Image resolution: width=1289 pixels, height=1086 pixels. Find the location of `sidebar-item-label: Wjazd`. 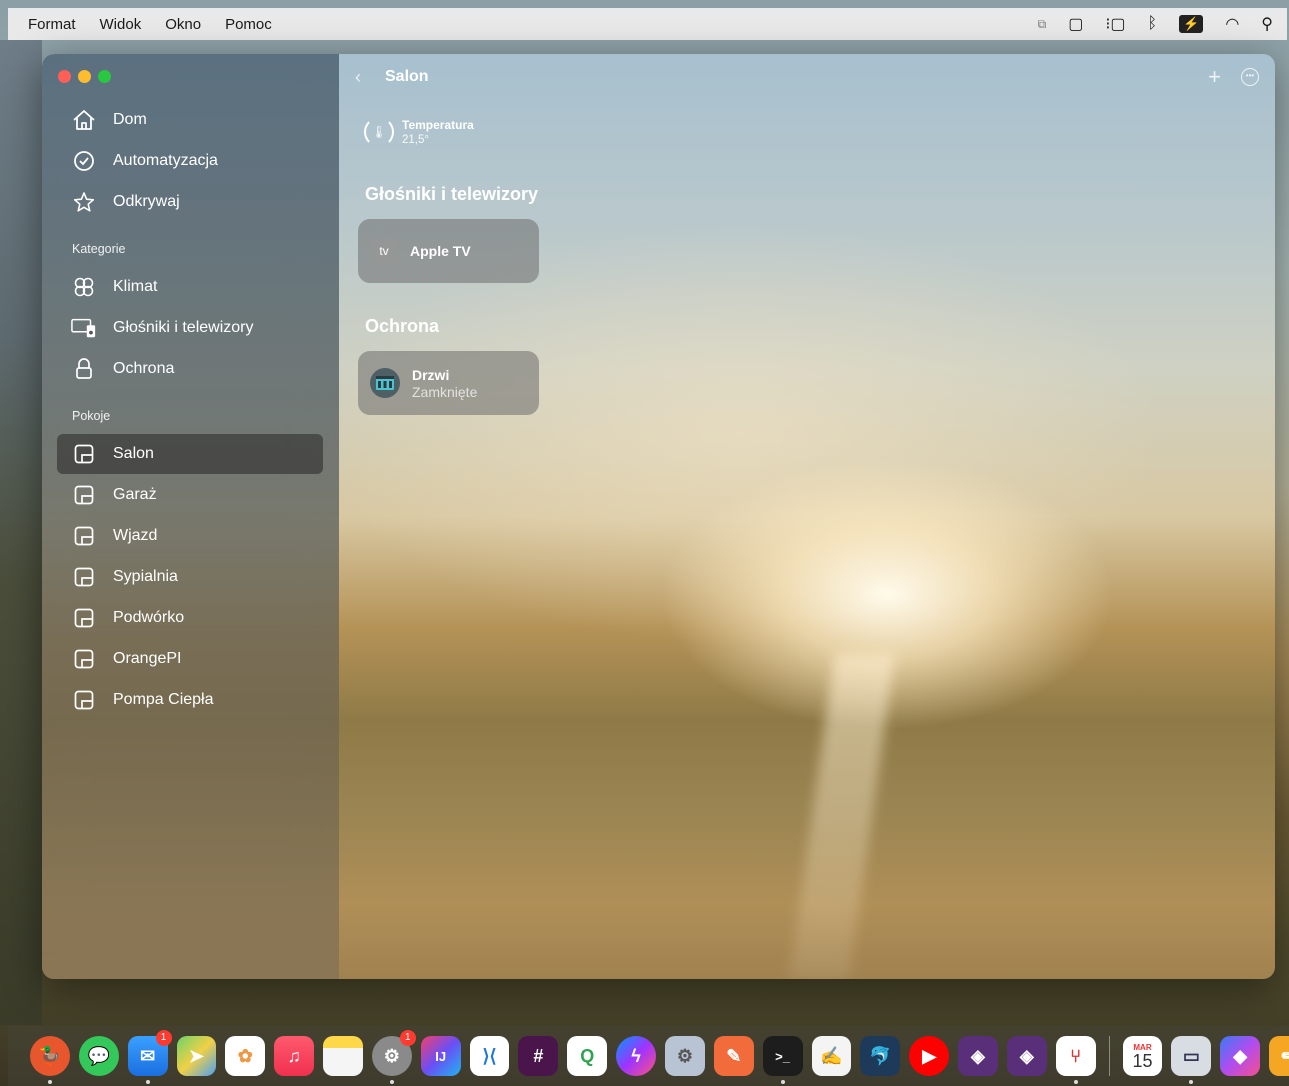

sidebar-item-label: Wjazd is located at coordinates (135, 535).